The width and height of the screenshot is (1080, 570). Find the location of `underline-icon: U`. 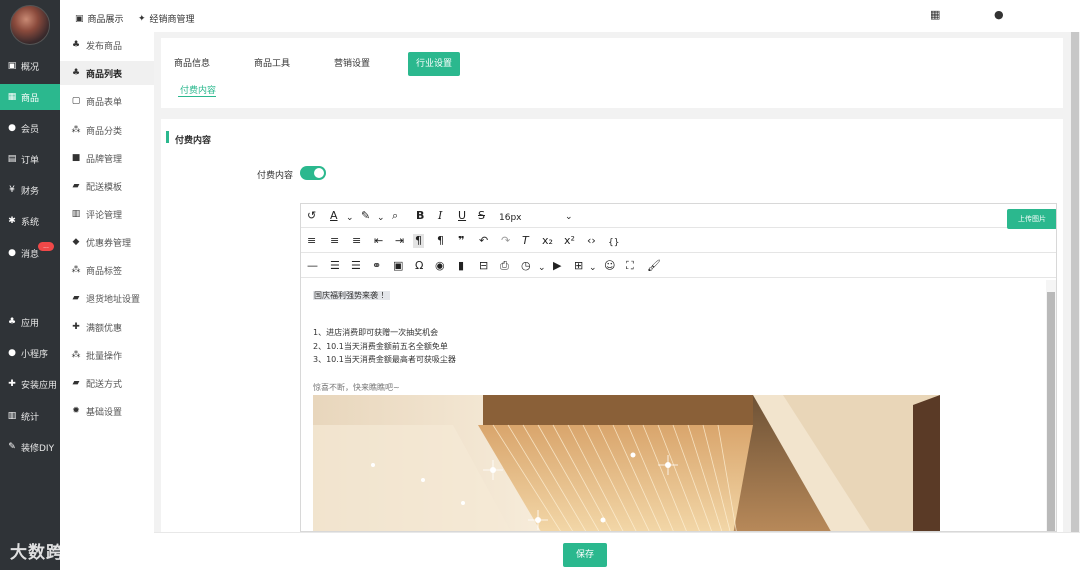

underline-icon: U is located at coordinates (462, 216).